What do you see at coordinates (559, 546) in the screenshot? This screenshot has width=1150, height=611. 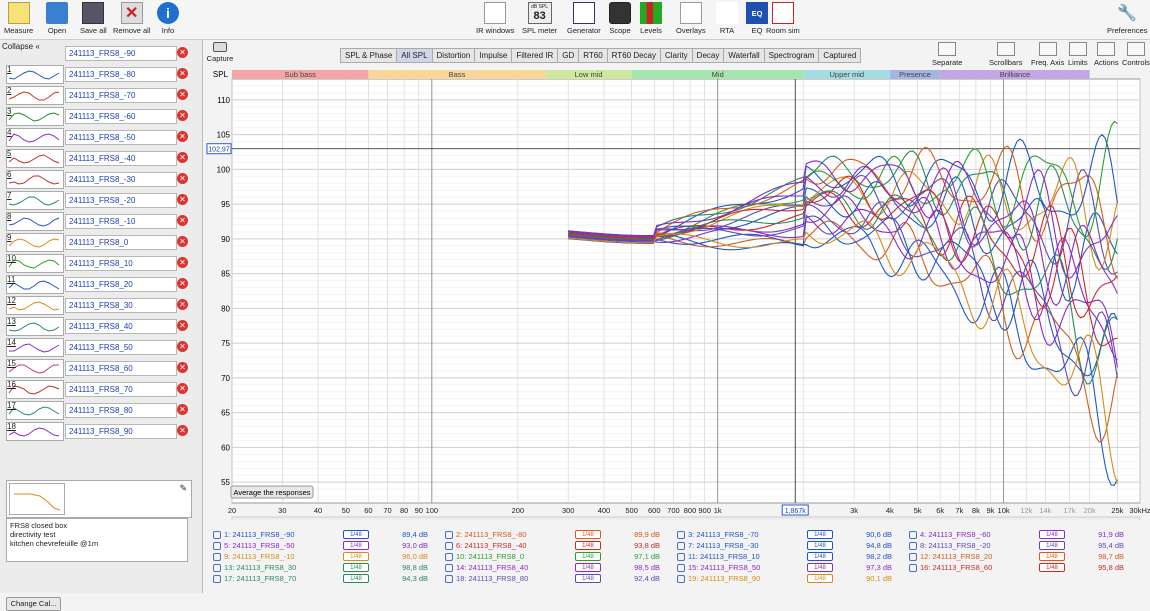 I see `legend-item: 6: 241113_FRS8_-40 1/48 93,8 dB` at bounding box center [559, 546].